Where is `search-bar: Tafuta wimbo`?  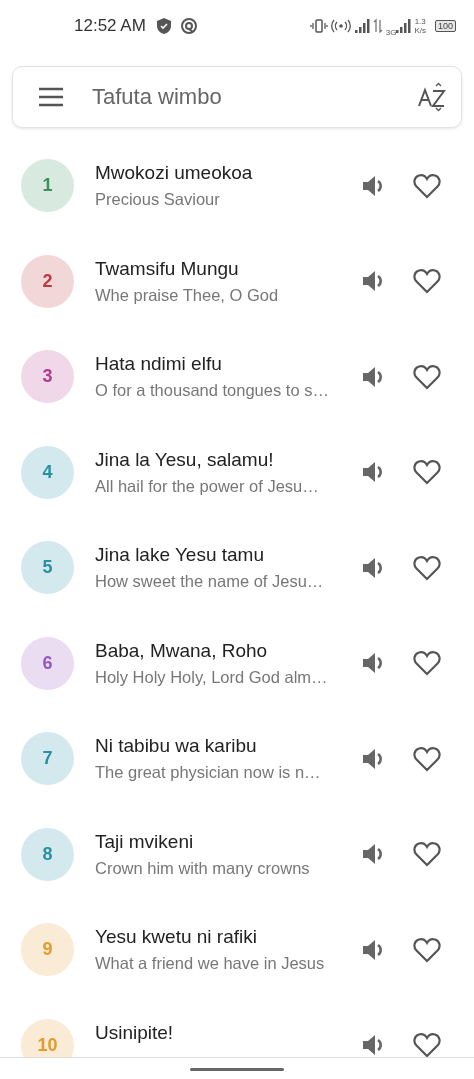
search-bar: Tafuta wimbo is located at coordinates (237, 97).